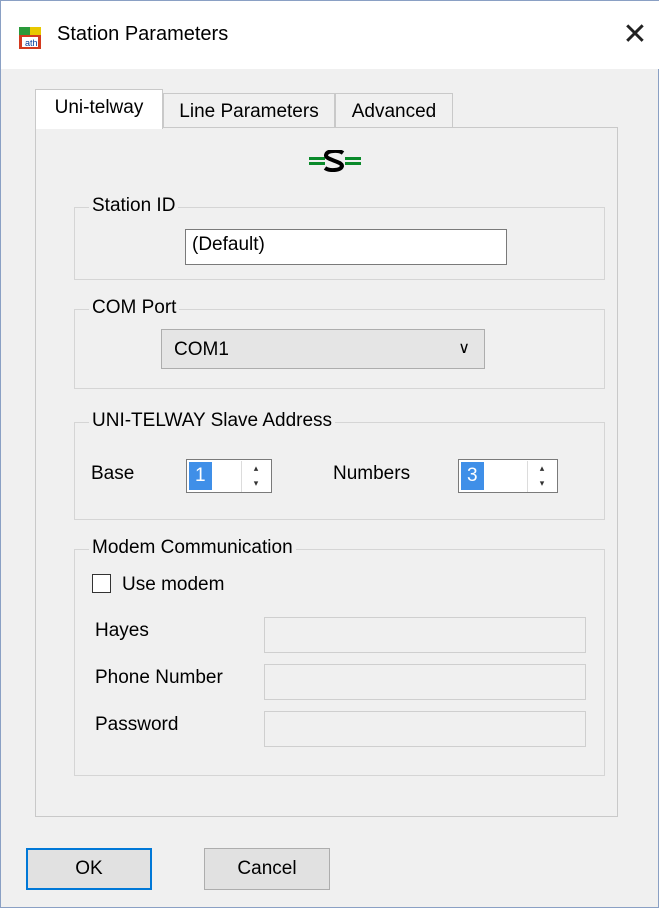 This screenshot has width=660, height=909. Describe the element at coordinates (425, 729) in the screenshot. I see `password-field` at that location.